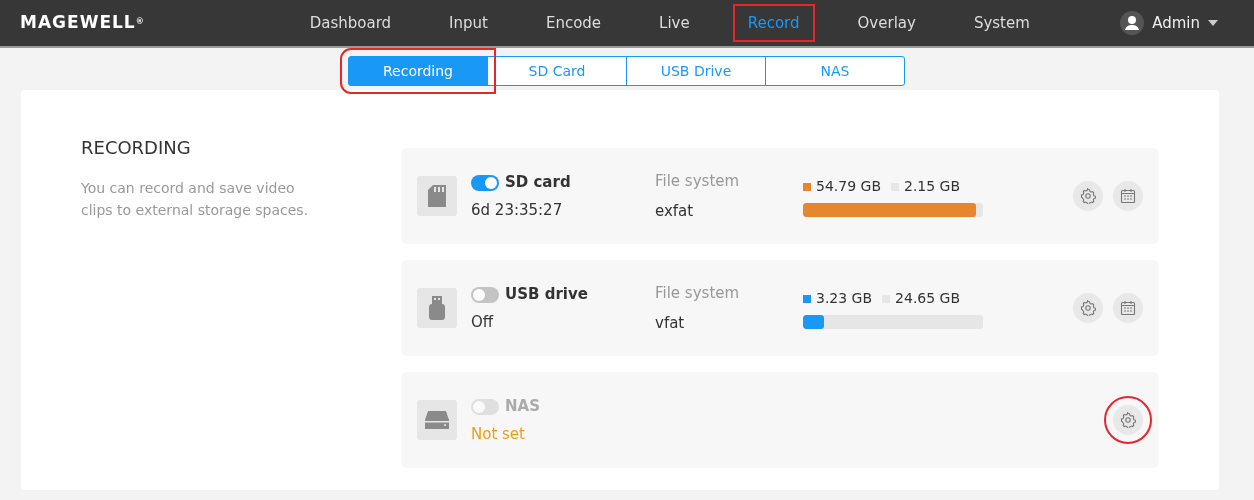  What do you see at coordinates (437, 308) in the screenshot?
I see `usb-drive-icon` at bounding box center [437, 308].